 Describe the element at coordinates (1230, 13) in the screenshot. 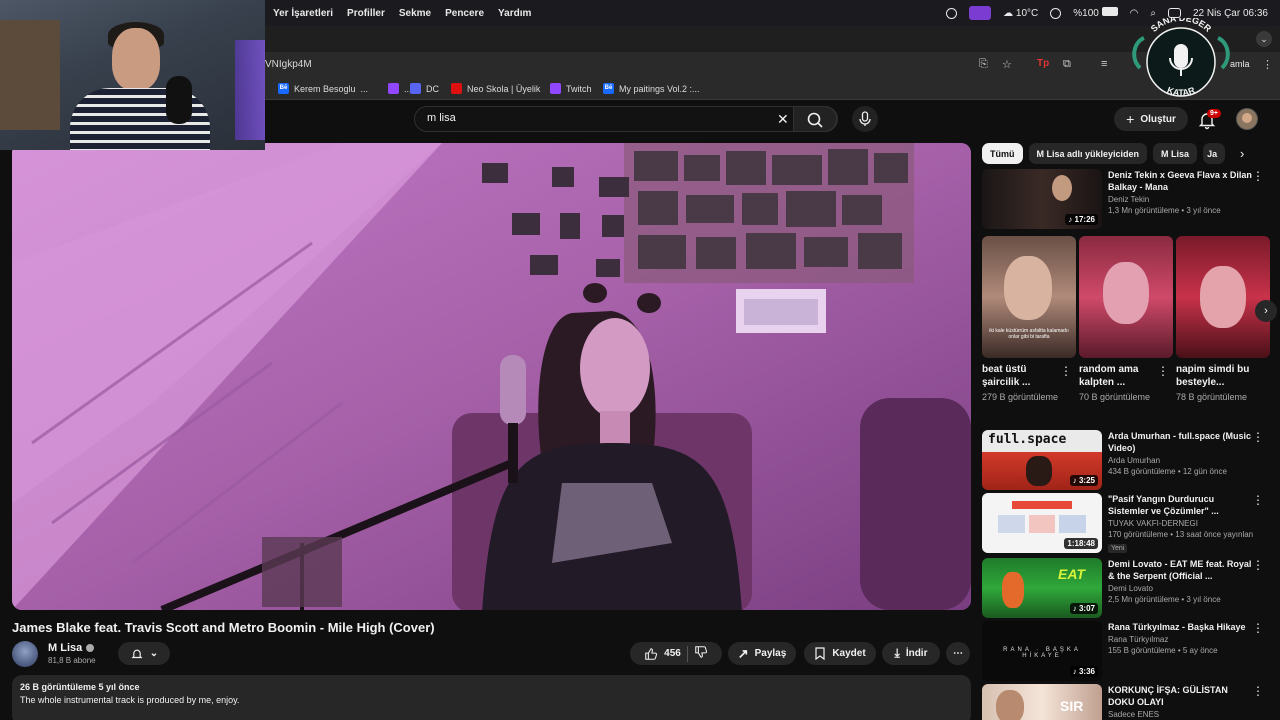

I see `clock: 22 Nis Çar 06:36` at that location.